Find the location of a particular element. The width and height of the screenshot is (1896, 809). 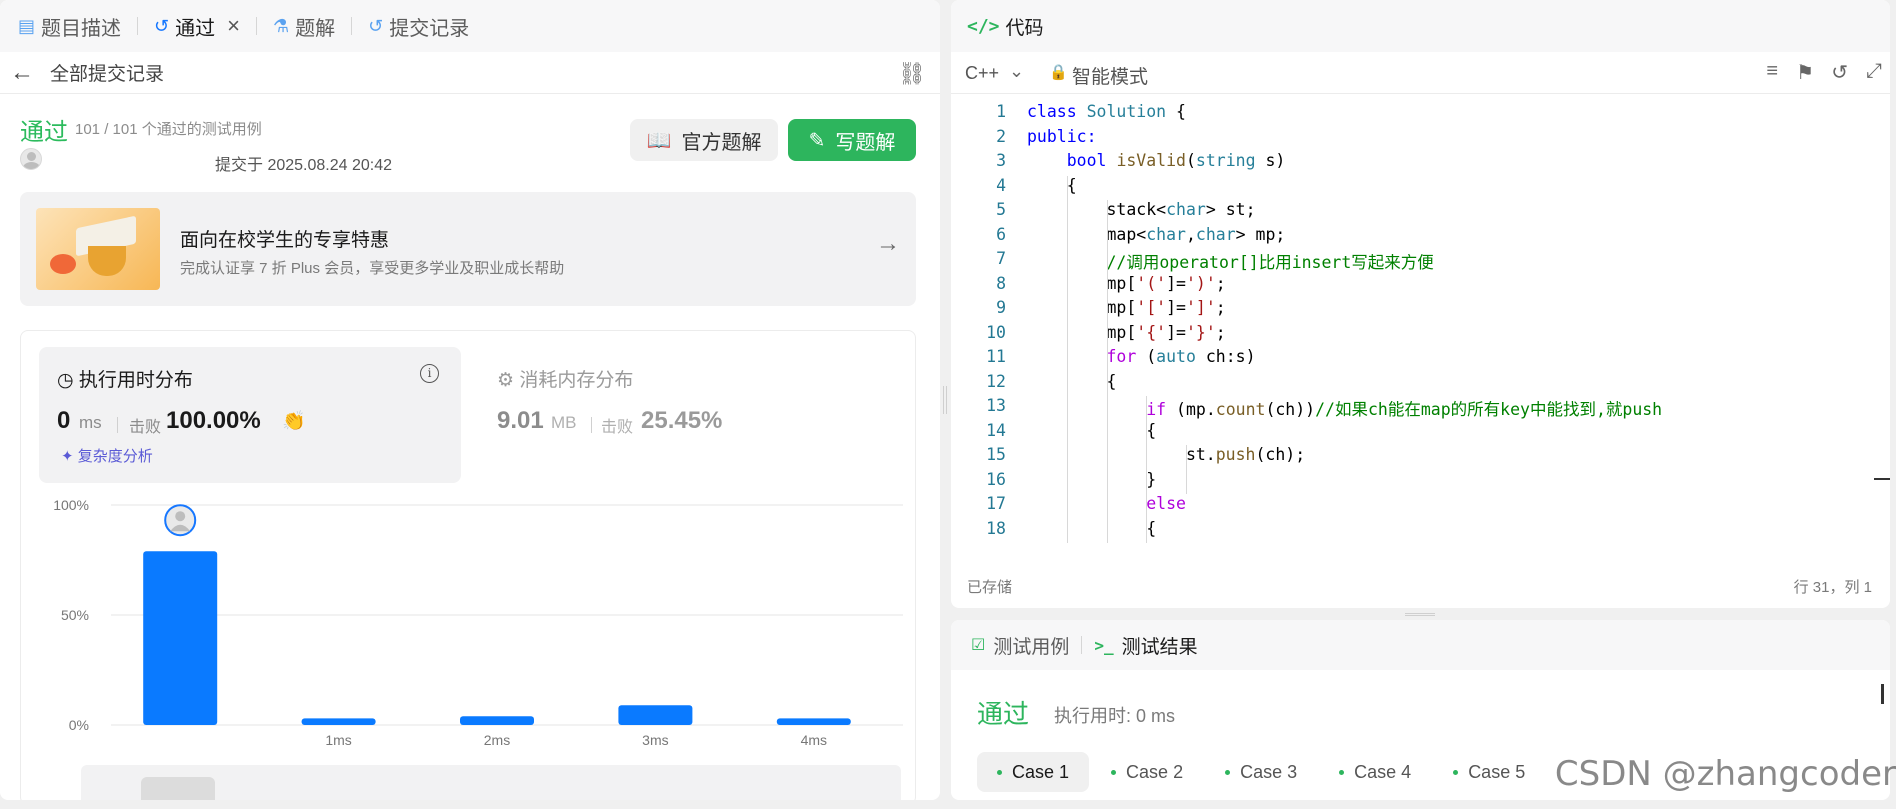

code-text: map<char,char> mp; is located at coordinates (1156, 234).